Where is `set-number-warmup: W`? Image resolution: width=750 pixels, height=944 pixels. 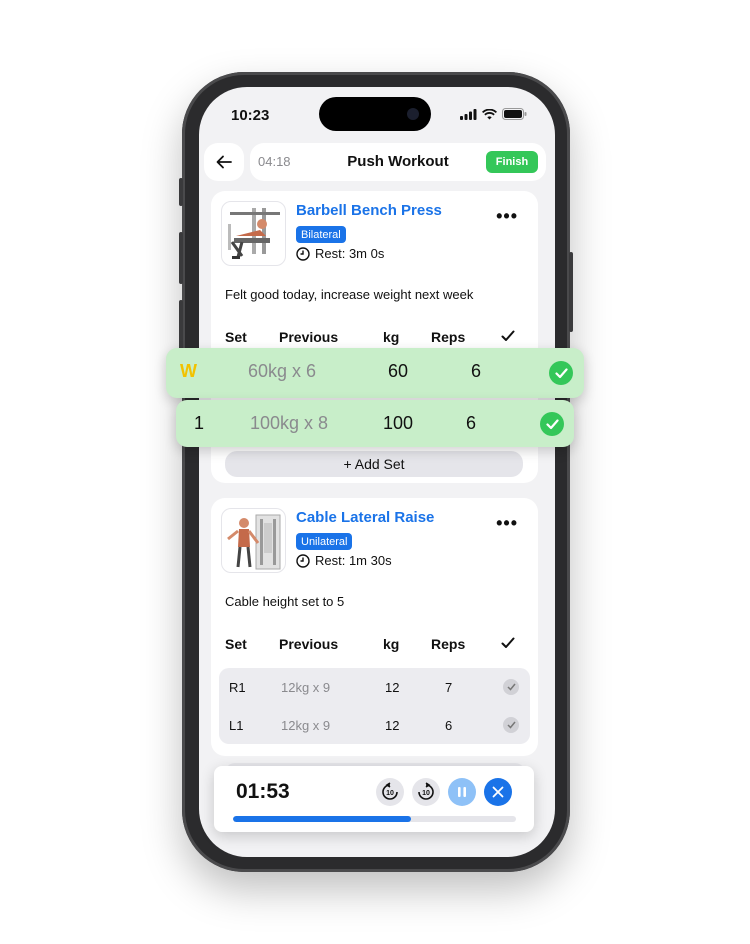 set-number-warmup: W is located at coordinates (188, 371).